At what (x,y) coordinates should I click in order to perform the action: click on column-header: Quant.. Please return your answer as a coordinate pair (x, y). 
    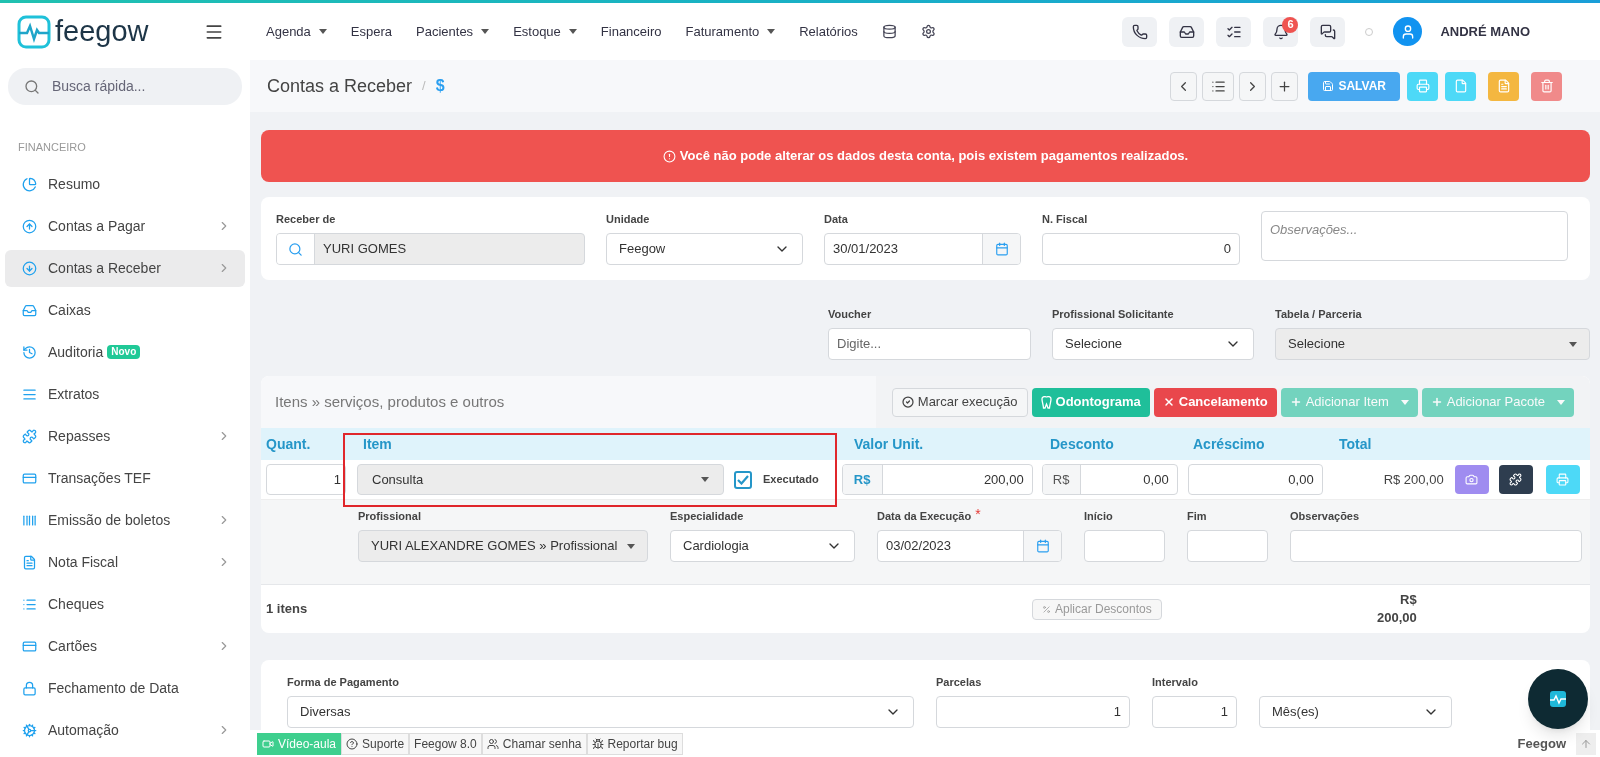
    Looking at the image, I should click on (288, 444).